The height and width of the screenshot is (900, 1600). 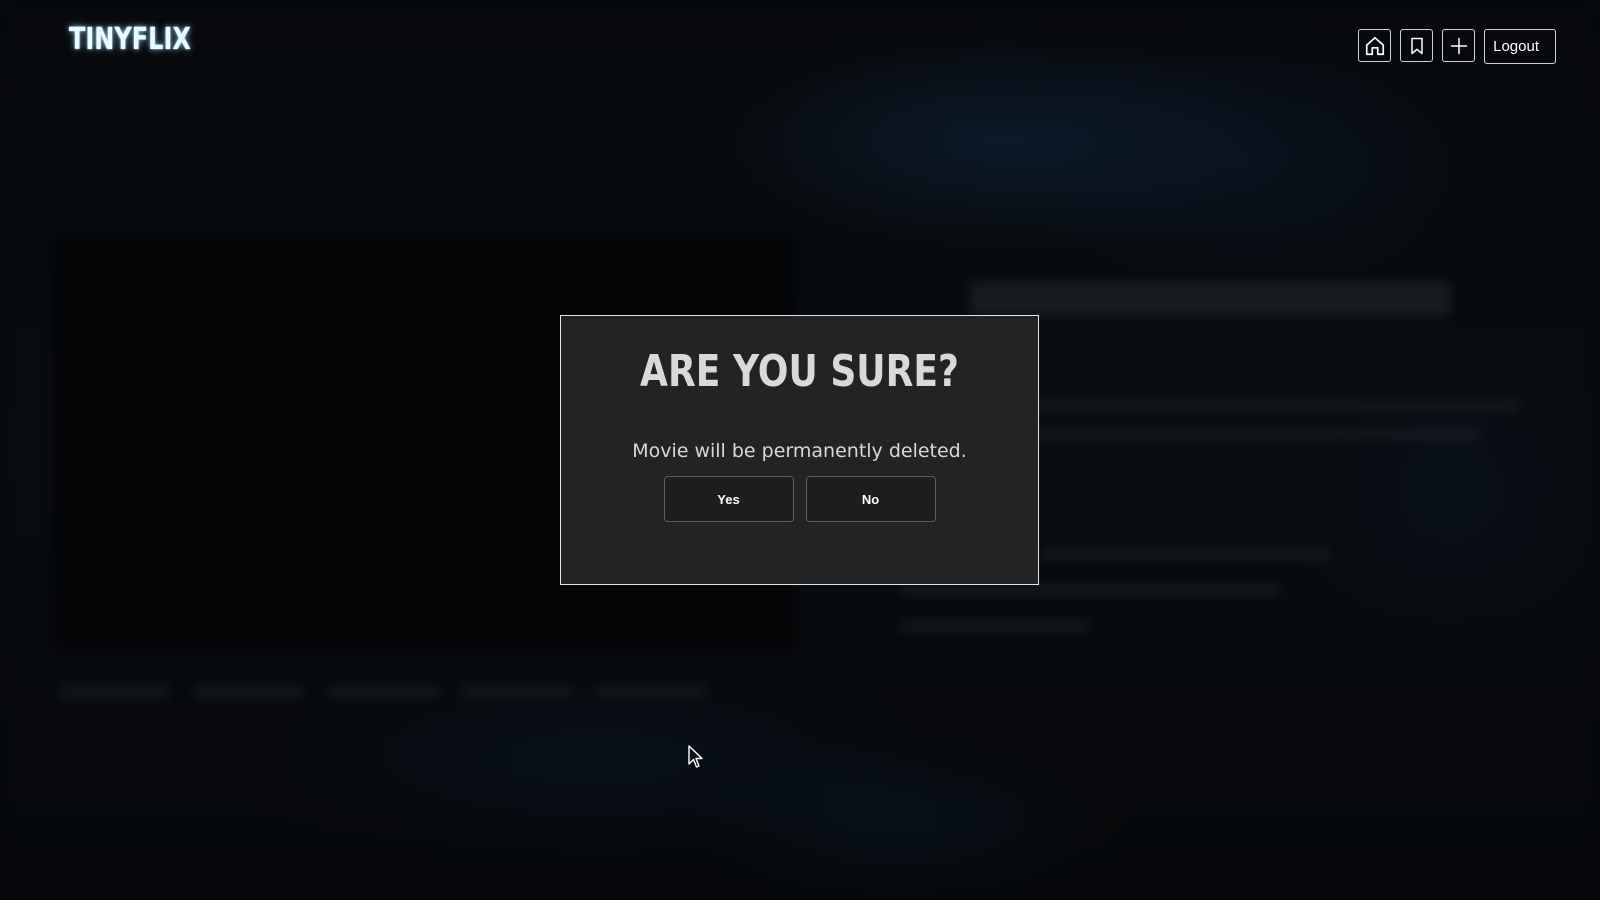 I want to click on mouse-cursor-icon, so click(x=695, y=756).